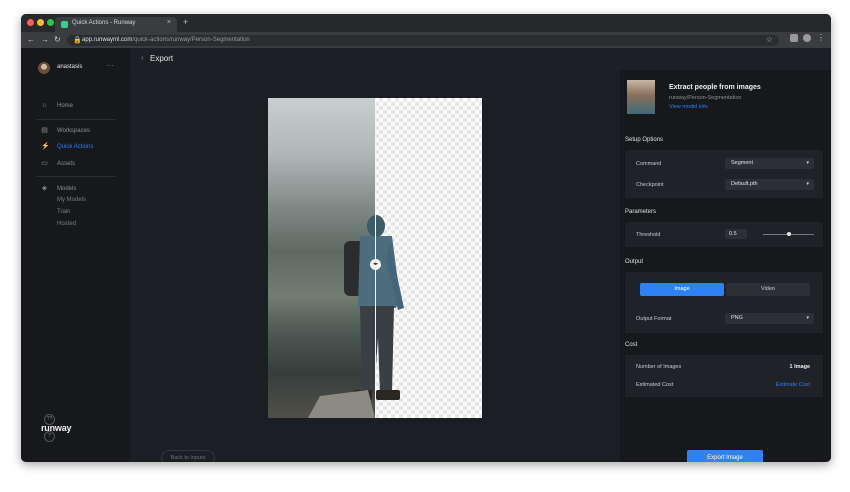  I want to click on output-title: Output, so click(634, 262).